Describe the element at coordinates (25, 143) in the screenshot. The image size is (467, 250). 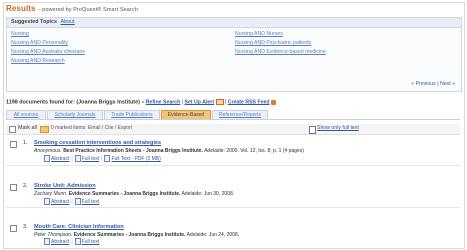
I see `result-number: 1.` at that location.